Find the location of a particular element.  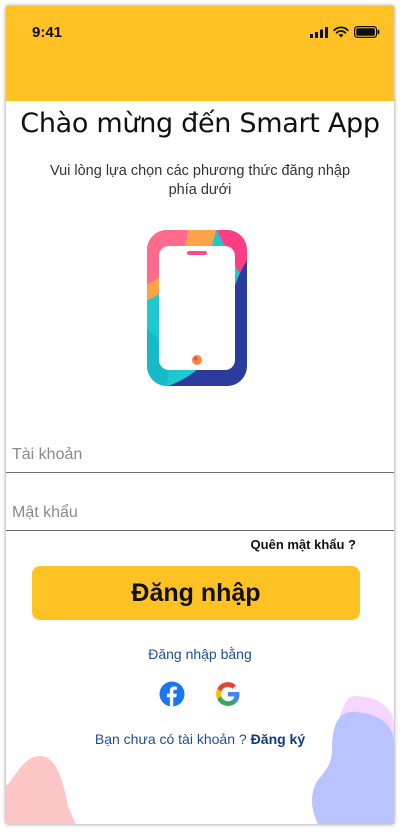

facebook-icon is located at coordinates (172, 694).